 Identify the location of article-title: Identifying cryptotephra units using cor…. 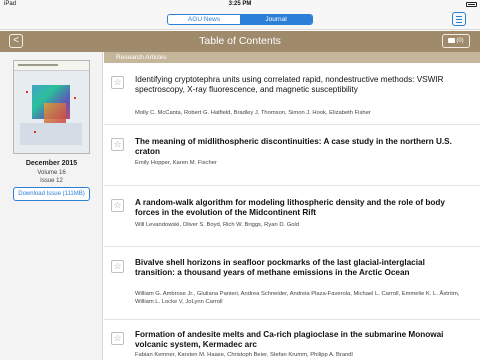
(300, 85).